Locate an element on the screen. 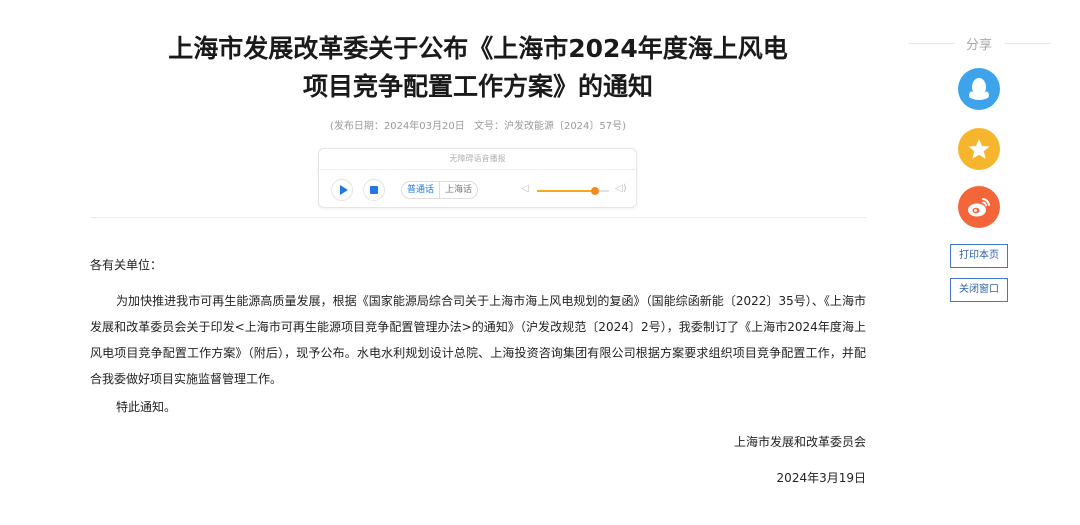 The height and width of the screenshot is (525, 1080). share-qzone-button is located at coordinates (979, 149).